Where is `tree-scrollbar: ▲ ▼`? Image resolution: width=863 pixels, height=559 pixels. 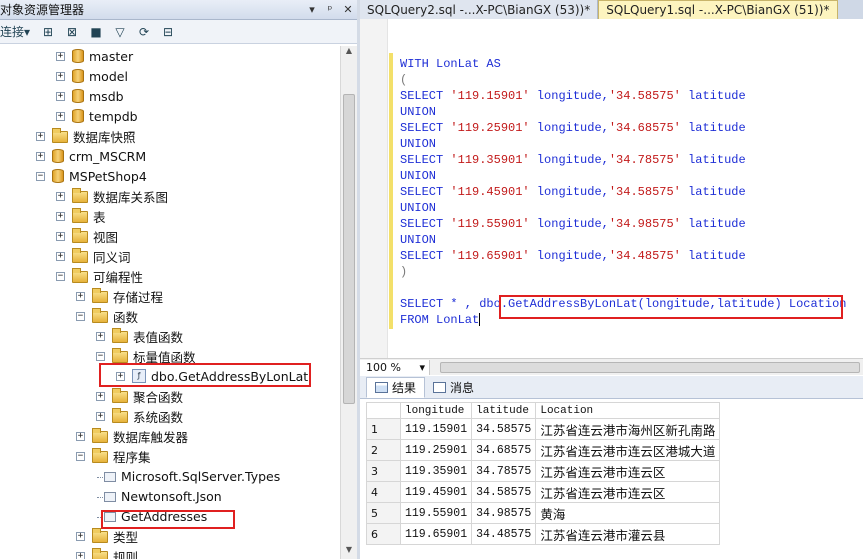
tree-scrollbar: ▲ ▼ is located at coordinates (348, 302).